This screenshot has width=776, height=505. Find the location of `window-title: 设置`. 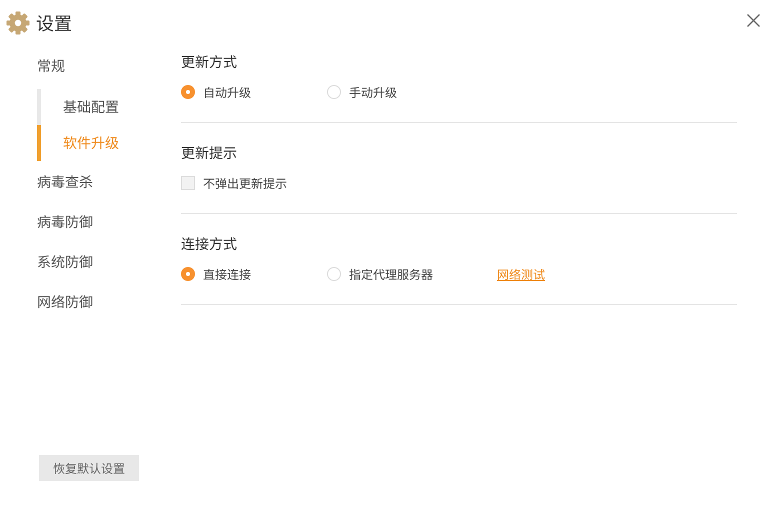

window-title: 设置 is located at coordinates (54, 23).